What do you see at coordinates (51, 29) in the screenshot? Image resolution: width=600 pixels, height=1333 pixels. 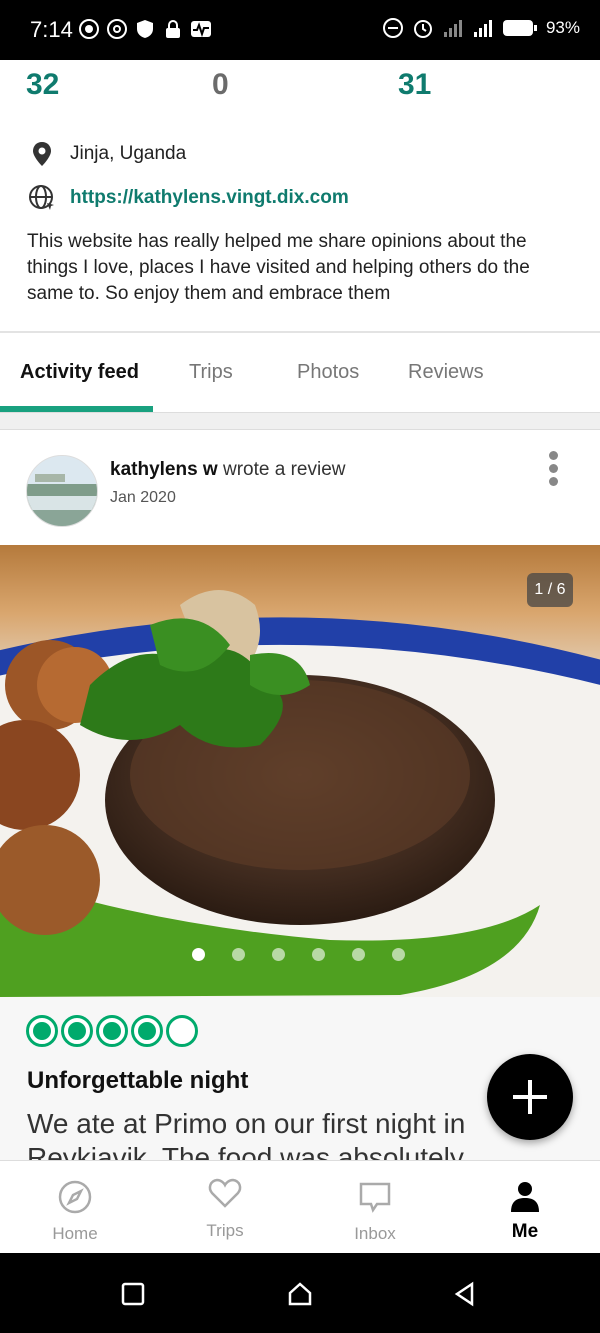 I see `status-time: 7:14` at bounding box center [51, 29].